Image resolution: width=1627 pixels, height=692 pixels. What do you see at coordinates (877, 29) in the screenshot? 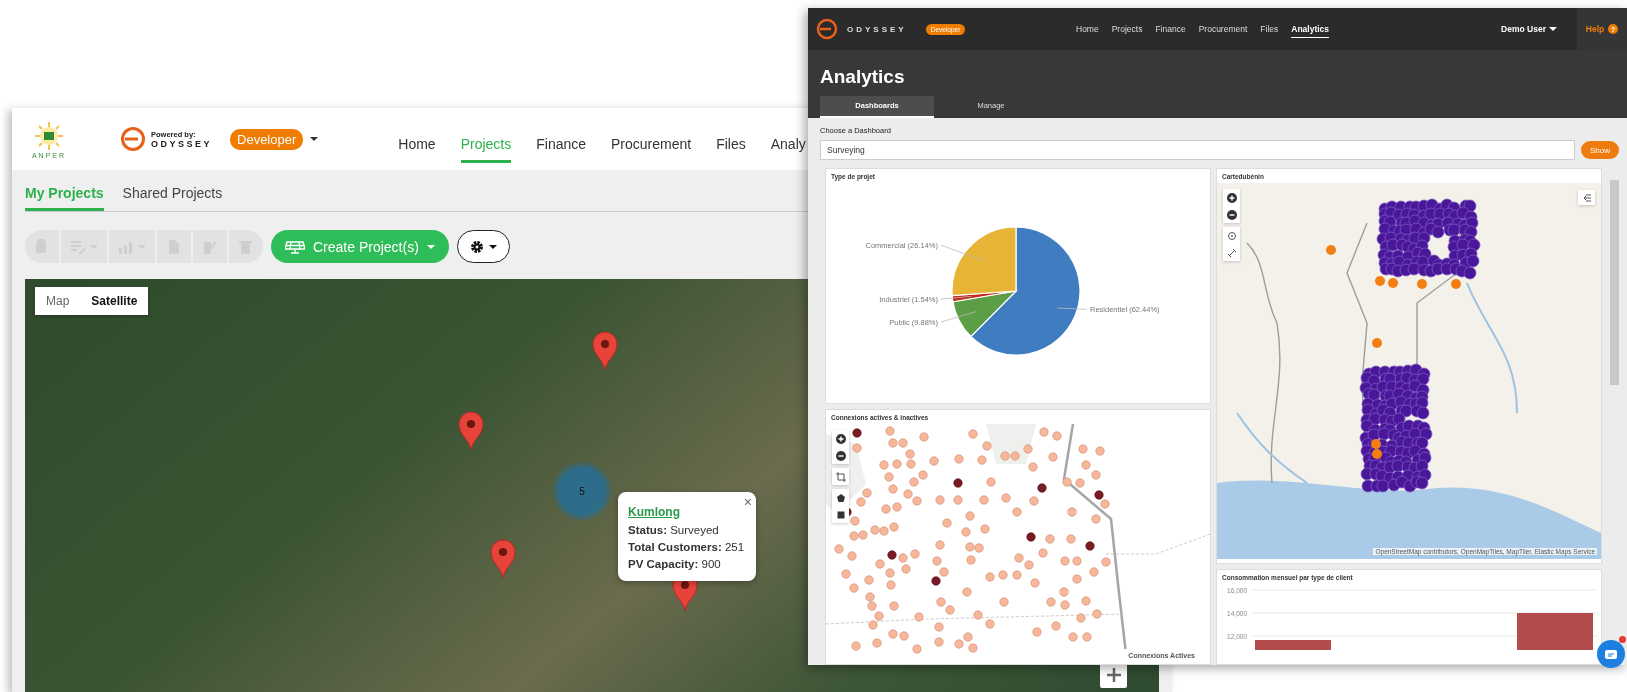
I see `brand-name: ODYSSEY` at bounding box center [877, 29].